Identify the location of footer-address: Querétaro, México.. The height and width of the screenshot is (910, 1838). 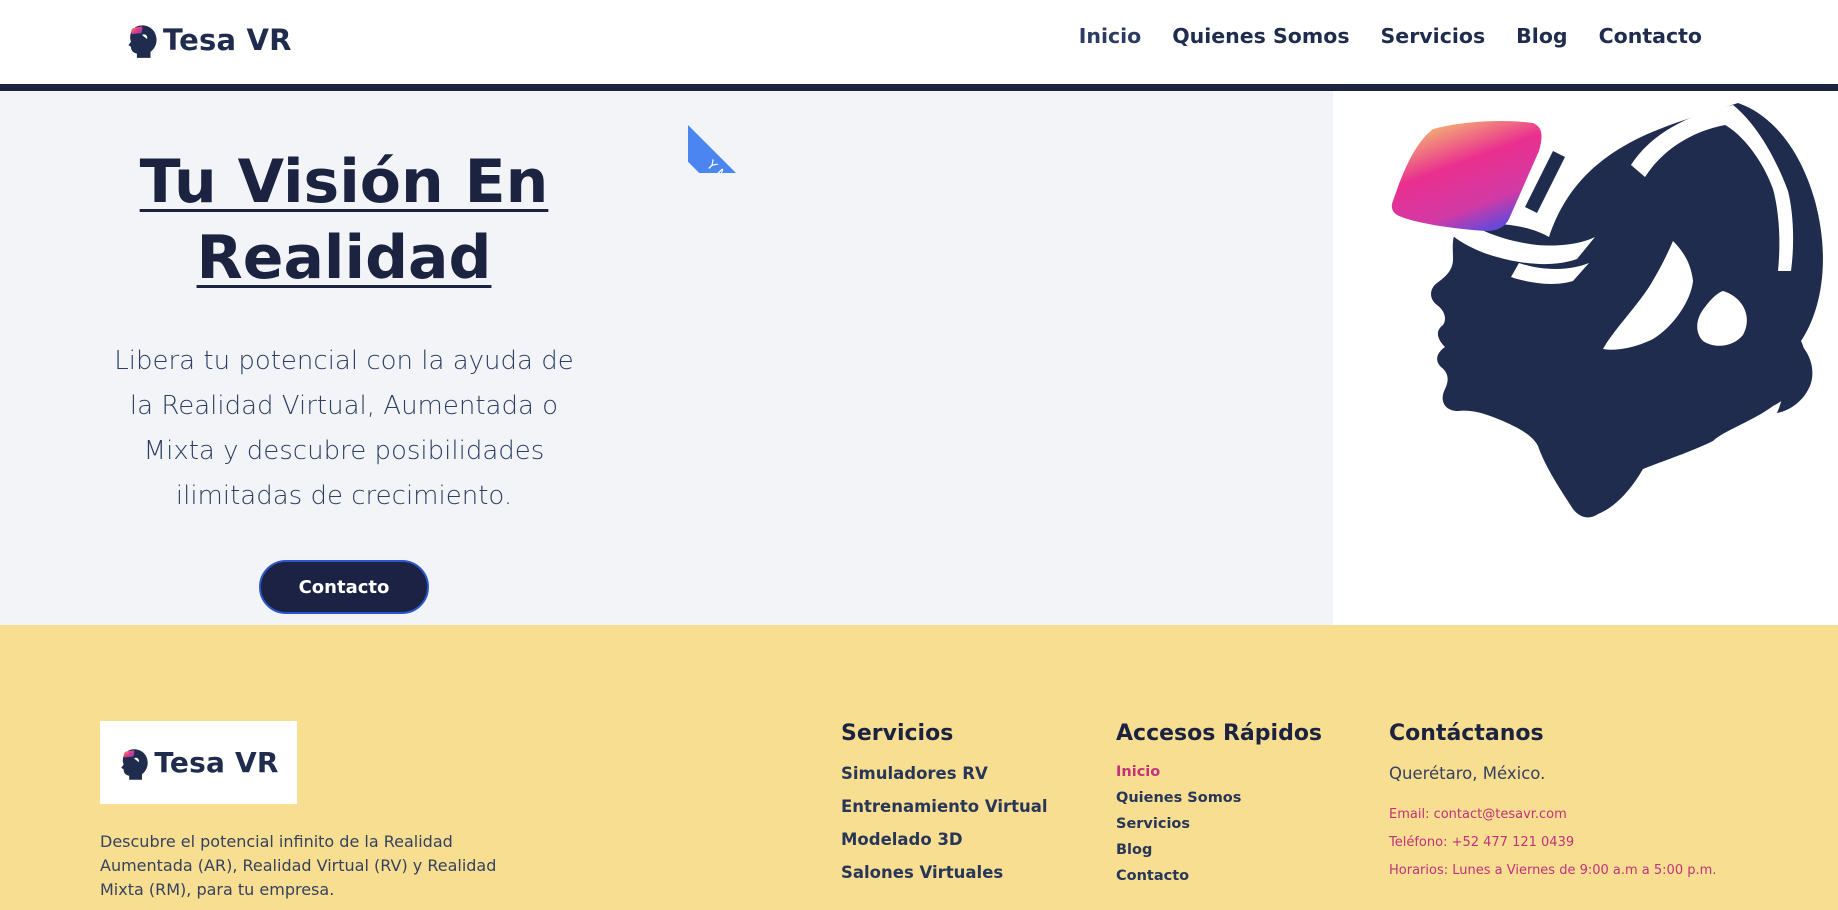
(1467, 773).